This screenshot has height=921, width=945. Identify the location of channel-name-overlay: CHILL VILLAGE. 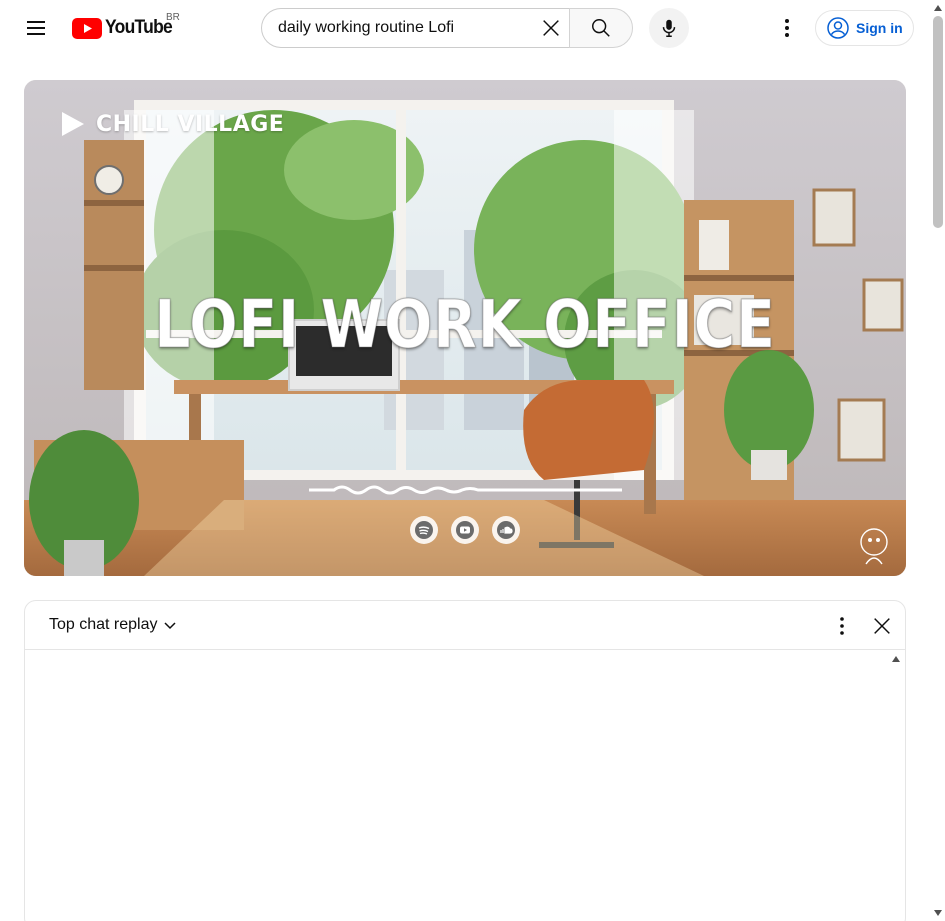
(190, 124).